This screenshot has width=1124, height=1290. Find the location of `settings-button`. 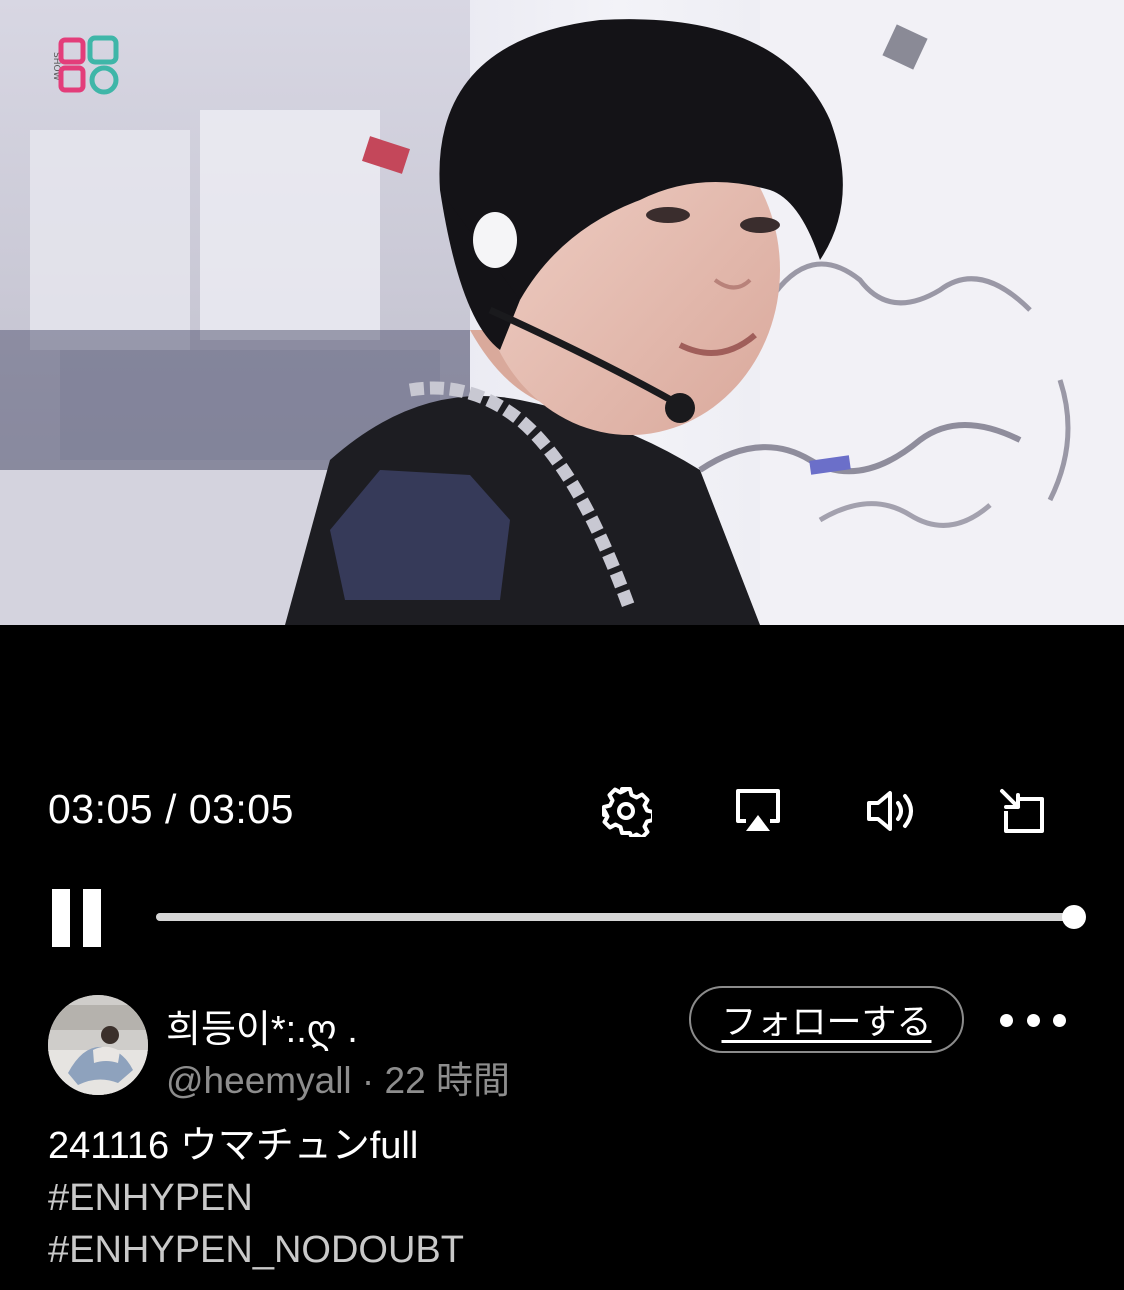

settings-button is located at coordinates (626, 811).